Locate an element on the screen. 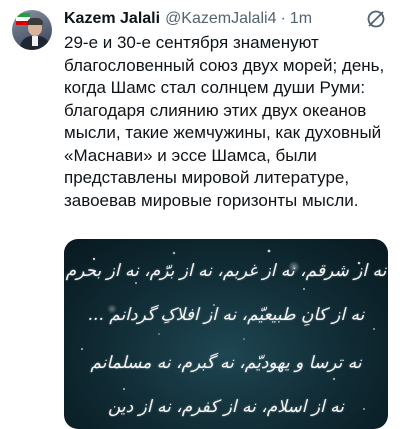  more-horizontal-icon is located at coordinates (376, 19).